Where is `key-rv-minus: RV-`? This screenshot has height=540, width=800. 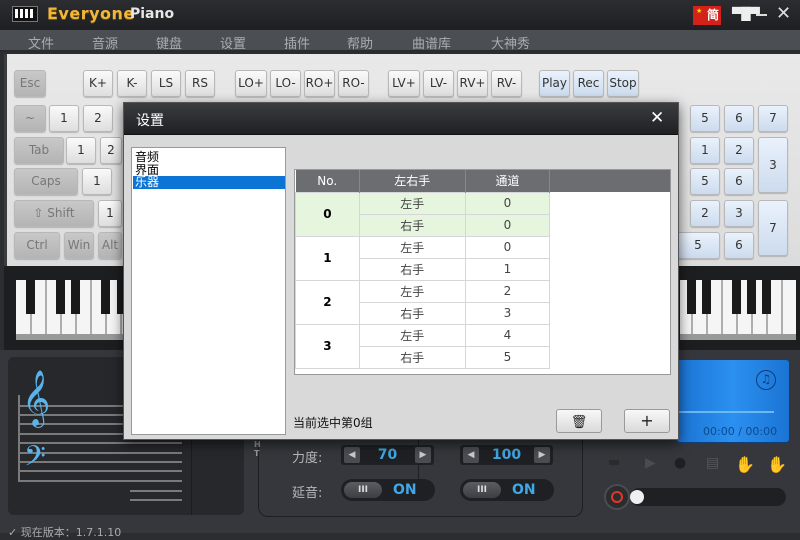 key-rv-minus: RV- is located at coordinates (506, 83).